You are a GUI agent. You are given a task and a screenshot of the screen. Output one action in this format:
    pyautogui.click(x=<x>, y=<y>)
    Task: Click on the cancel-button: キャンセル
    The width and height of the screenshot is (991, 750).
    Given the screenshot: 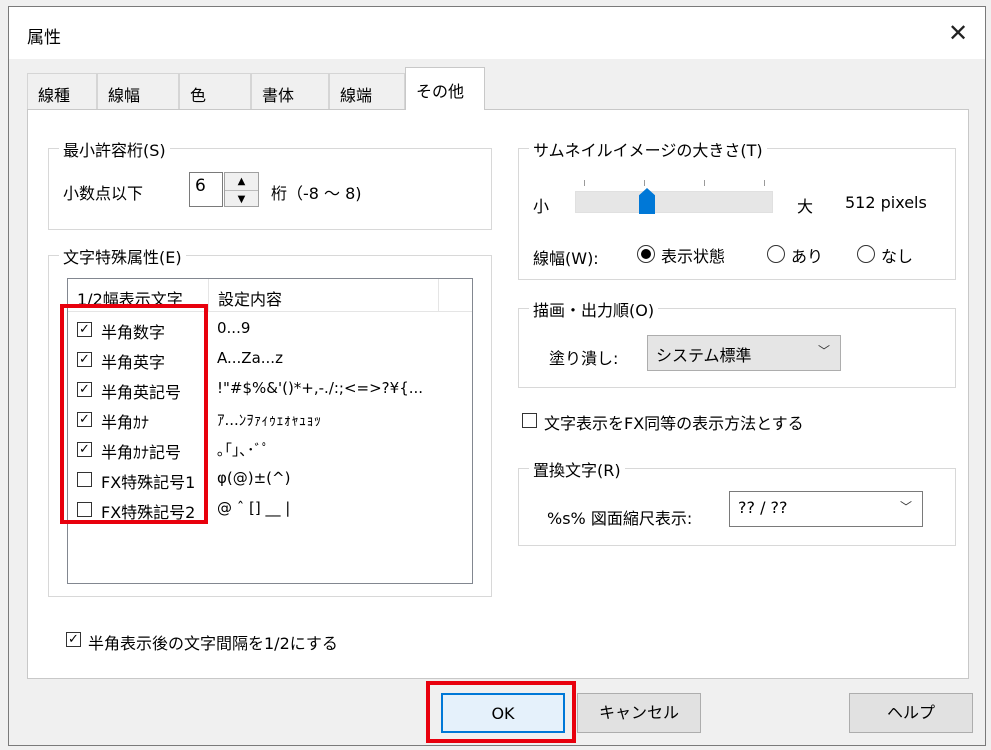 What is the action you would take?
    pyautogui.click(x=639, y=713)
    